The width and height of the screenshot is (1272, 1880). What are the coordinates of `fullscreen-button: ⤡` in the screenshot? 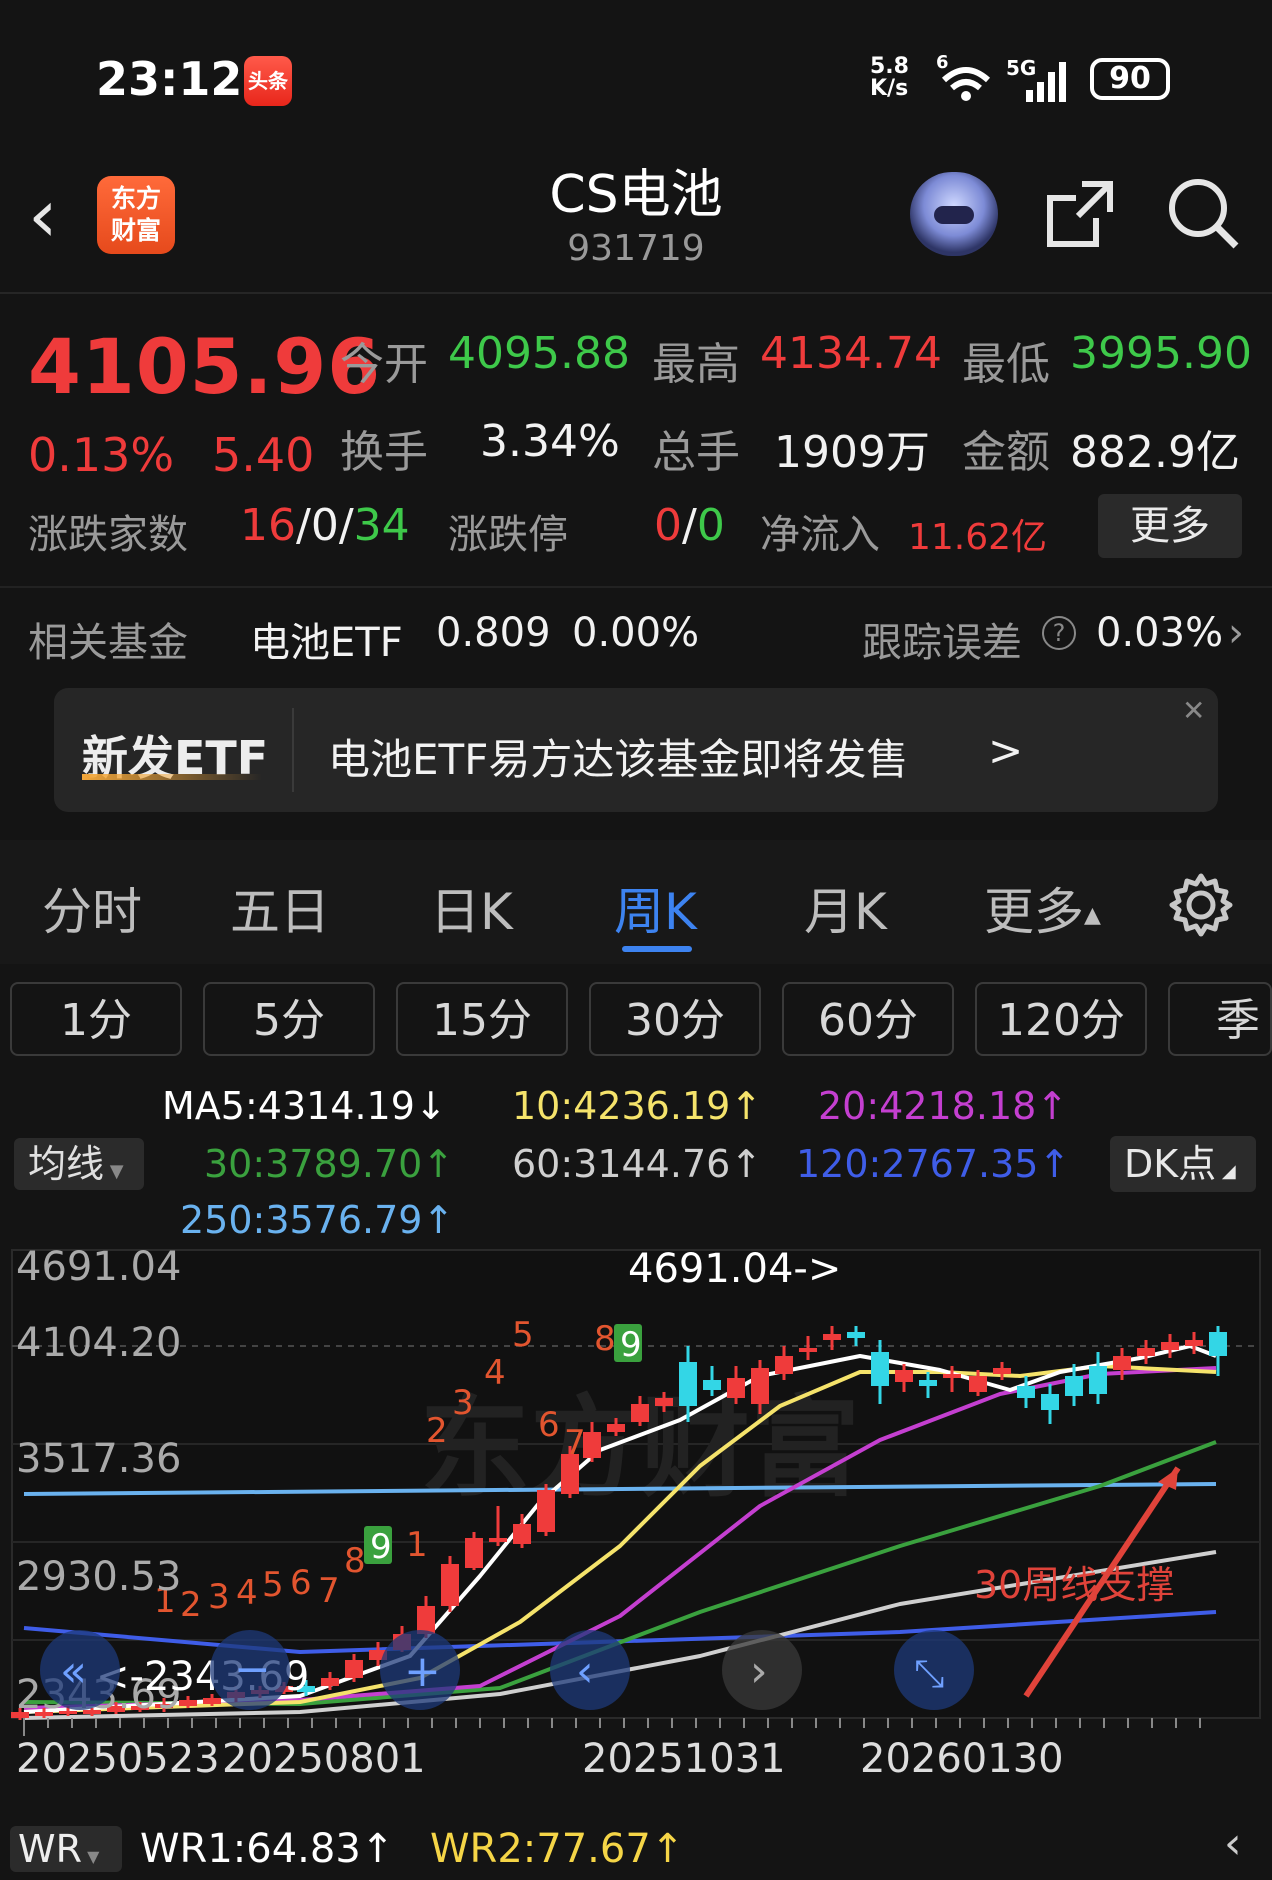 It's located at (934, 1670).